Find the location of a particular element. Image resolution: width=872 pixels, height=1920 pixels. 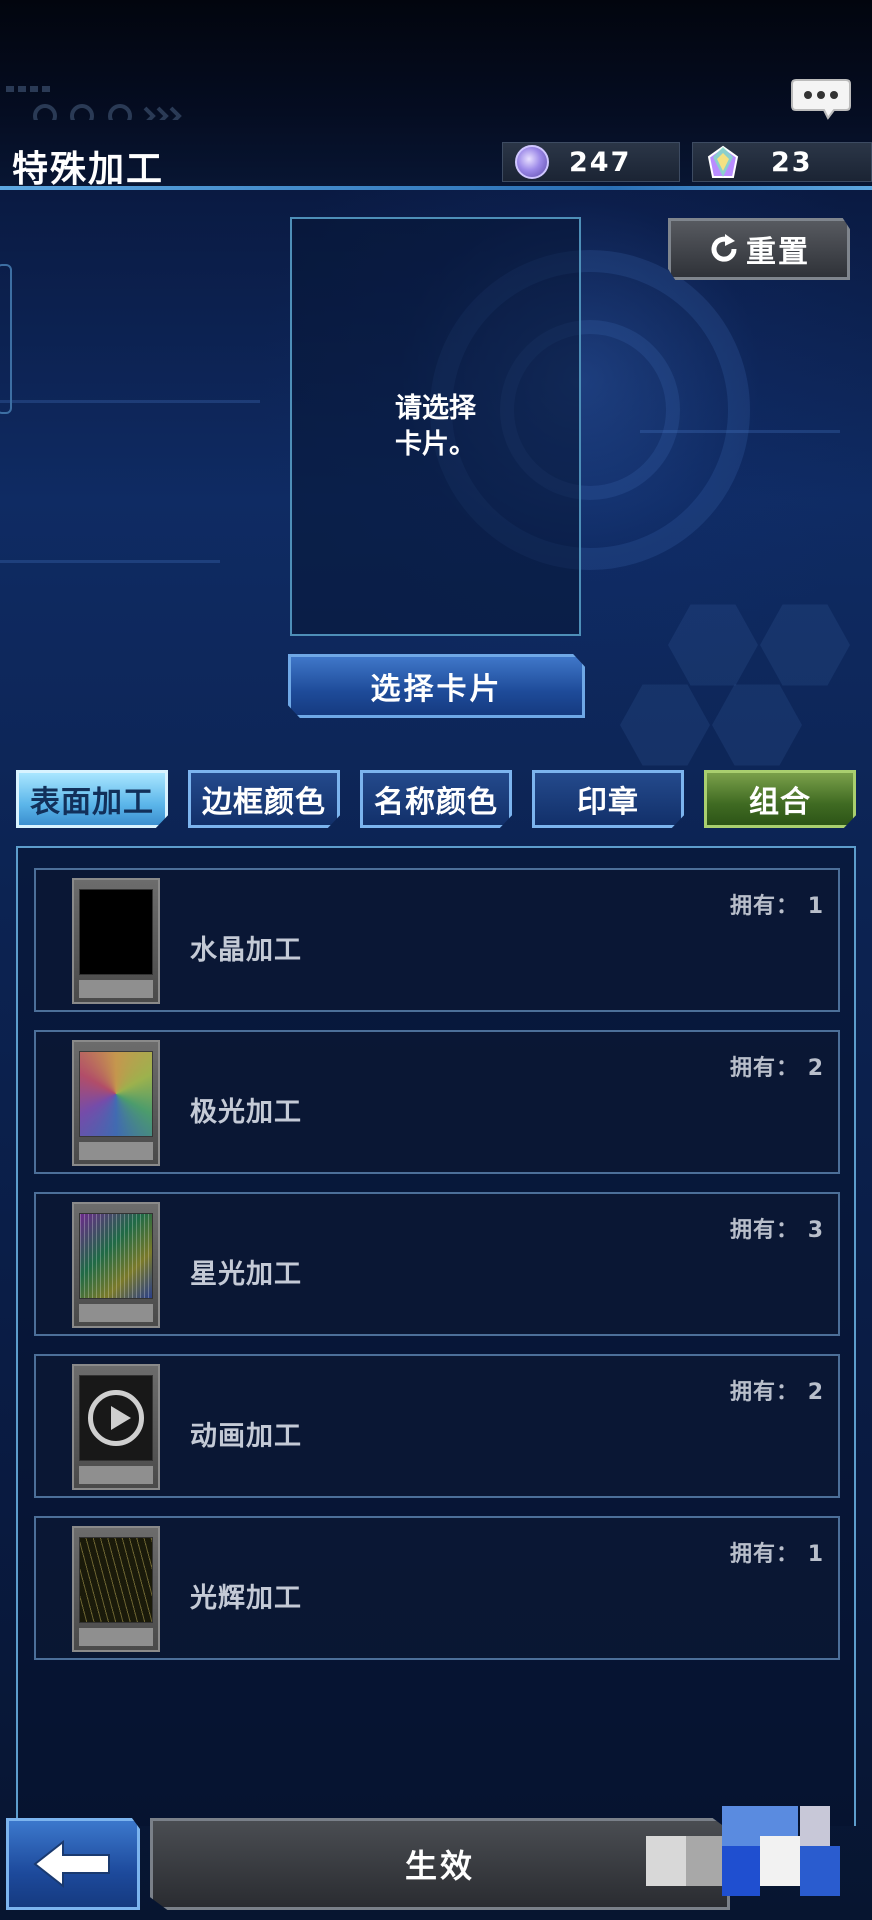

starlight-card-art-icon is located at coordinates (116, 1256).